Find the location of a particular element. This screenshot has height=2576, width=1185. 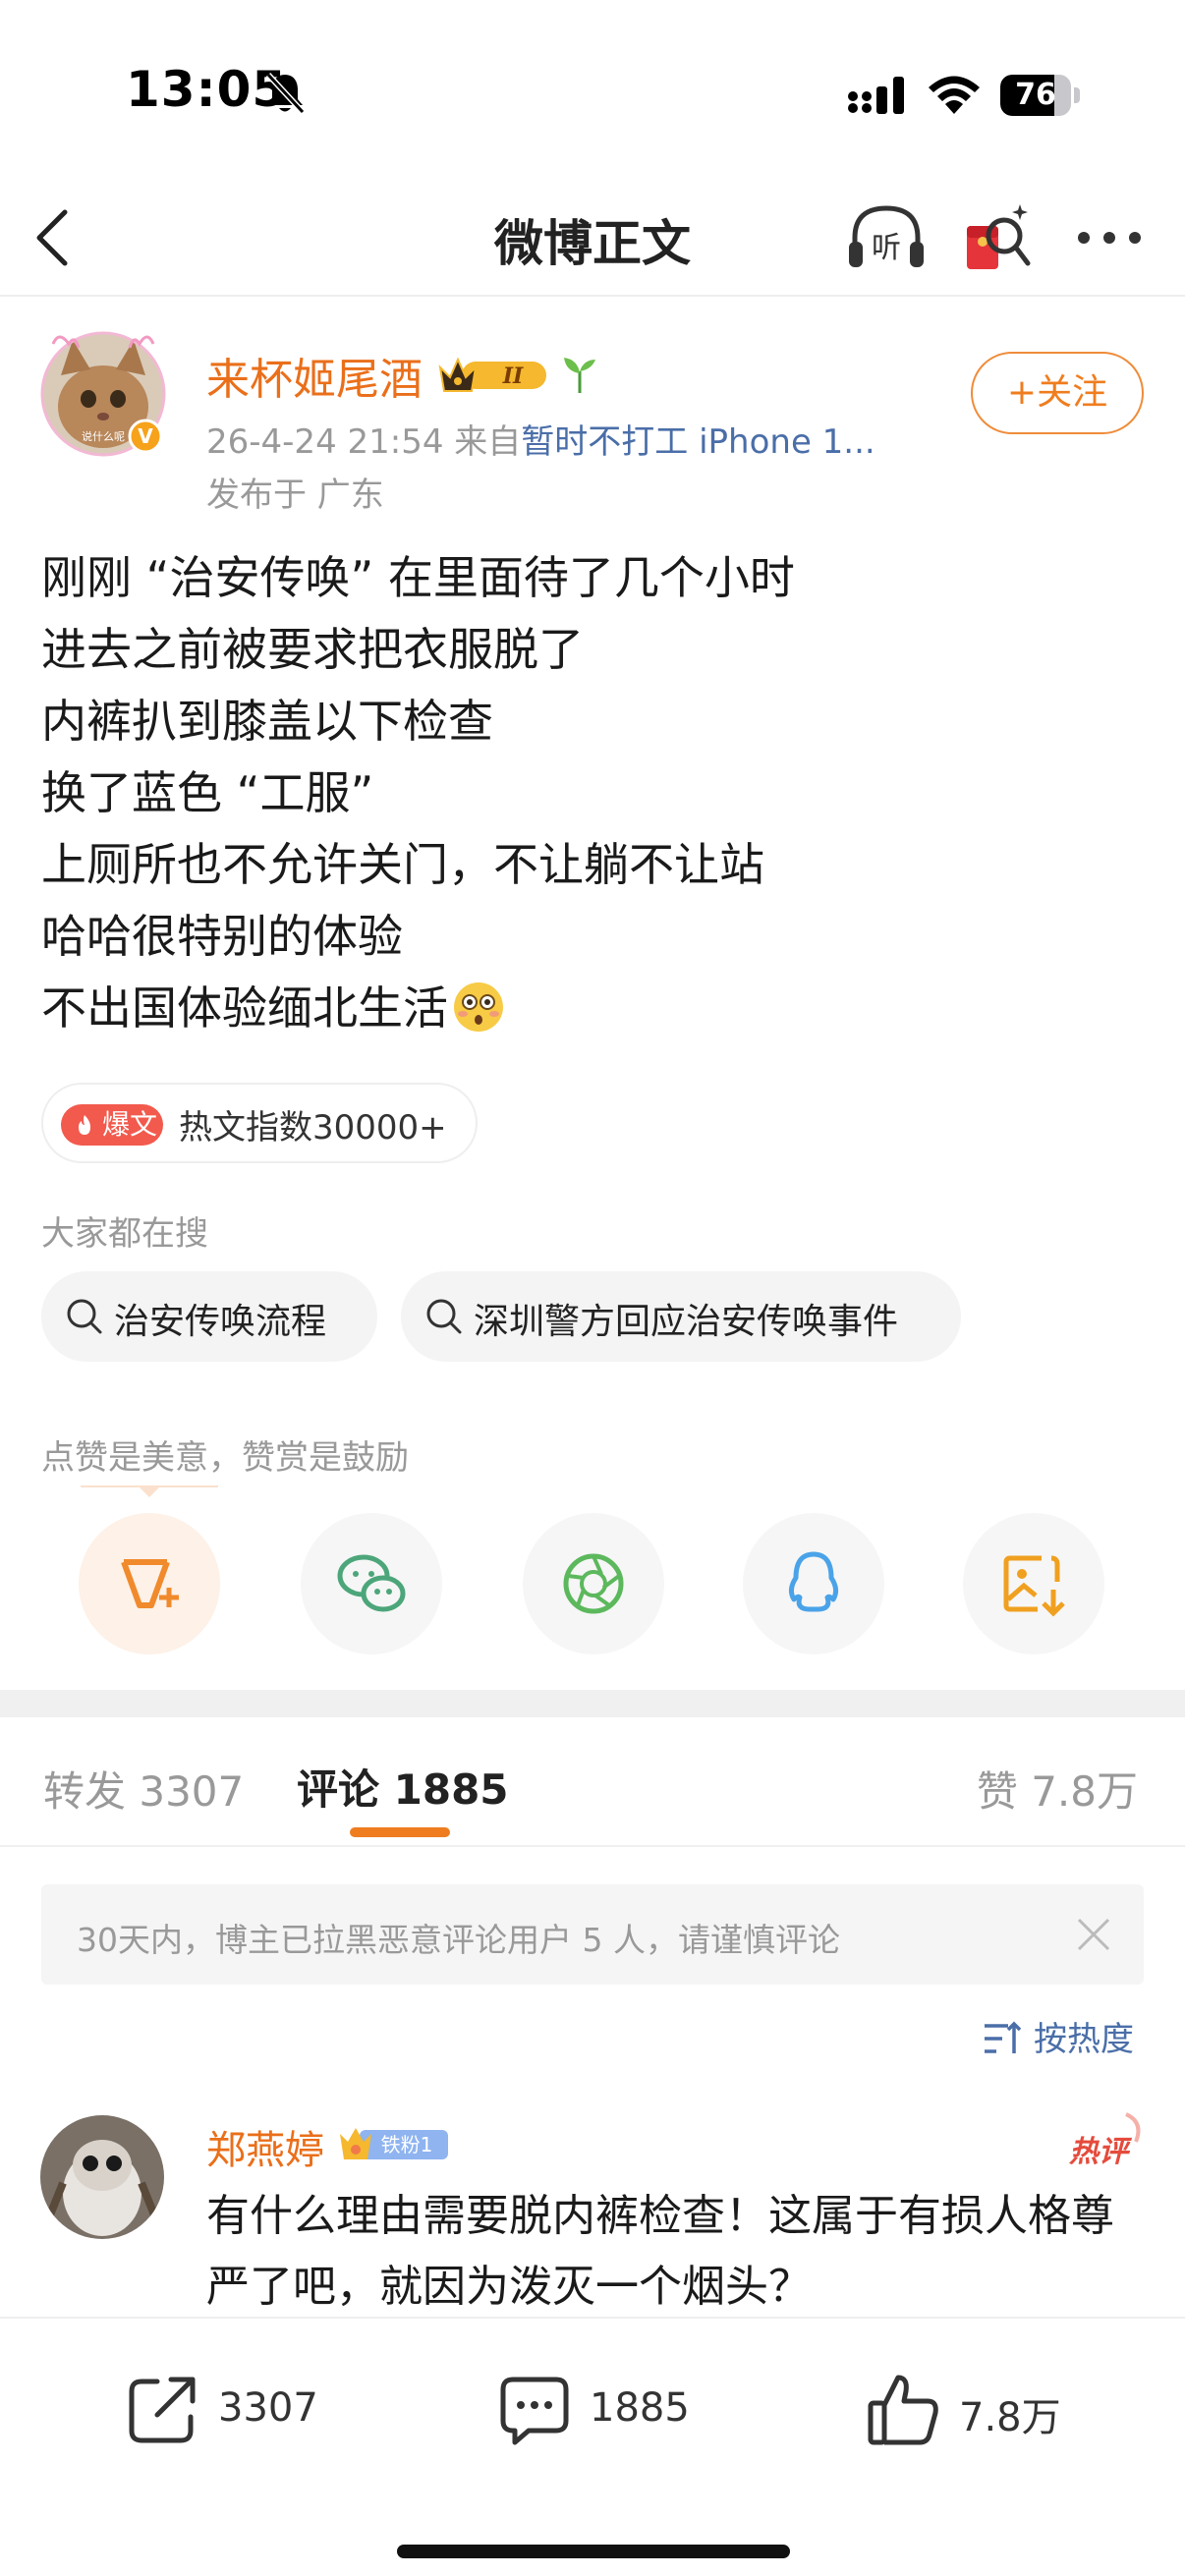

verified-mark: V is located at coordinates (146, 436).